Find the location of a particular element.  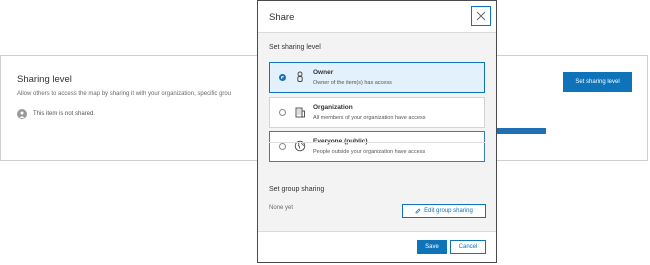

building-icon is located at coordinates (300, 112).